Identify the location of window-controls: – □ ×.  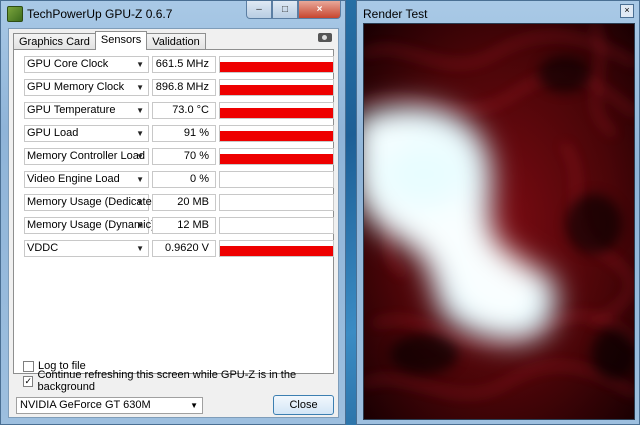
(293, 10).